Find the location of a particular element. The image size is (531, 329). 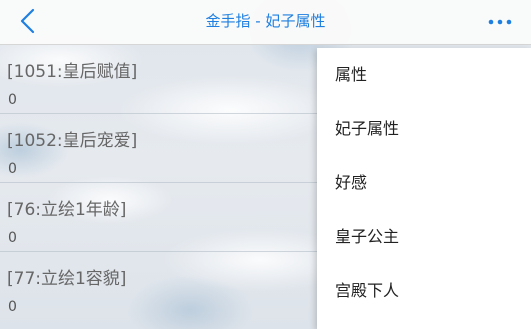

menu-item-prince-princess: 皇子公主 is located at coordinates (424, 237).